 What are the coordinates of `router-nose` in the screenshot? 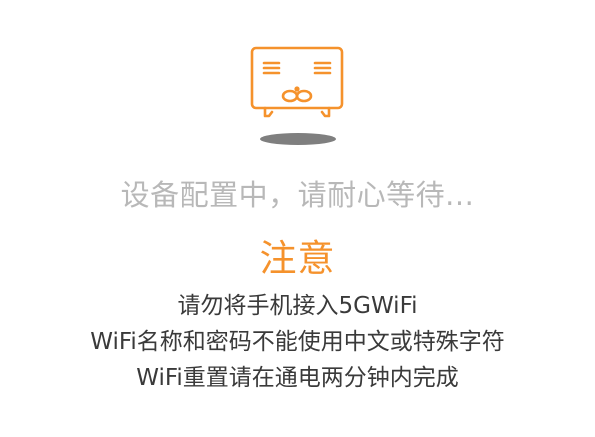 It's located at (297, 89).